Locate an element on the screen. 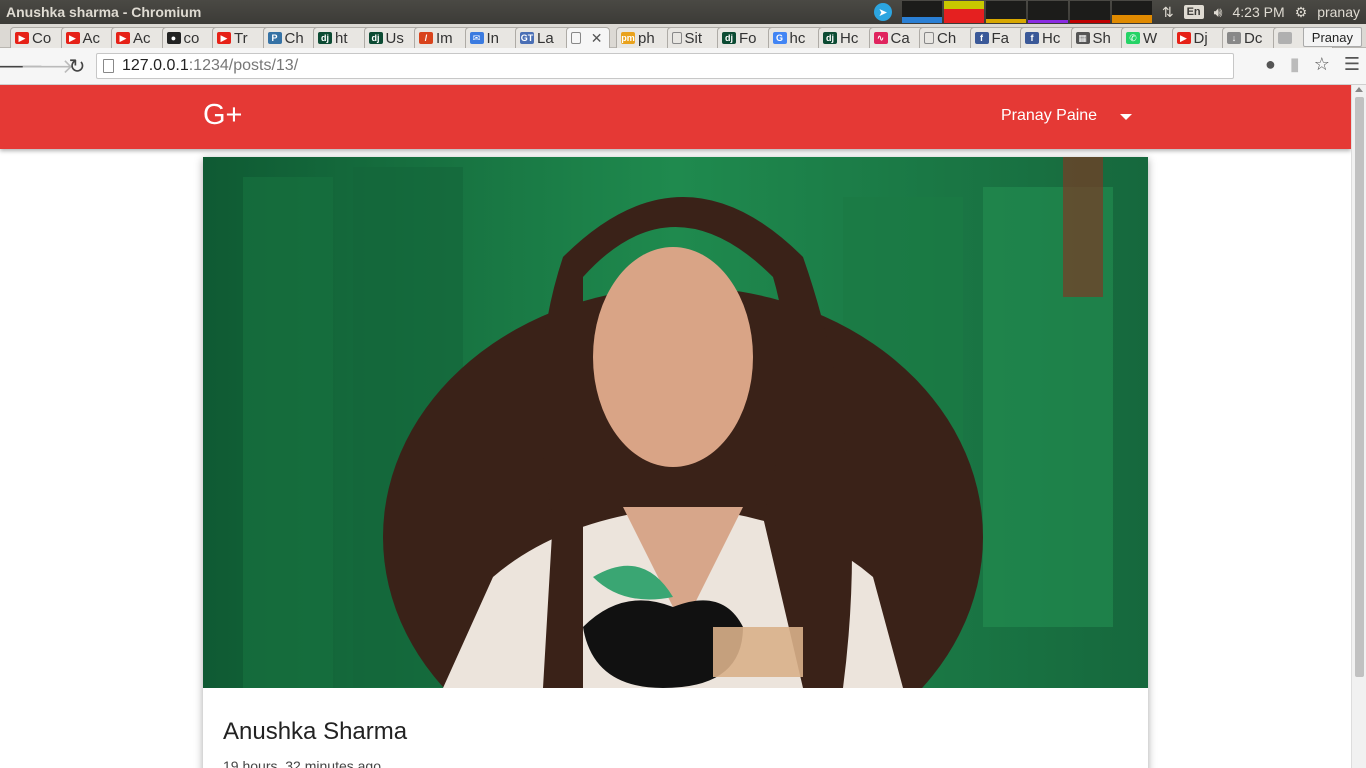 Image resolution: width=1366 pixels, height=768 pixels. download-icon: ↓ is located at coordinates (1234, 38).